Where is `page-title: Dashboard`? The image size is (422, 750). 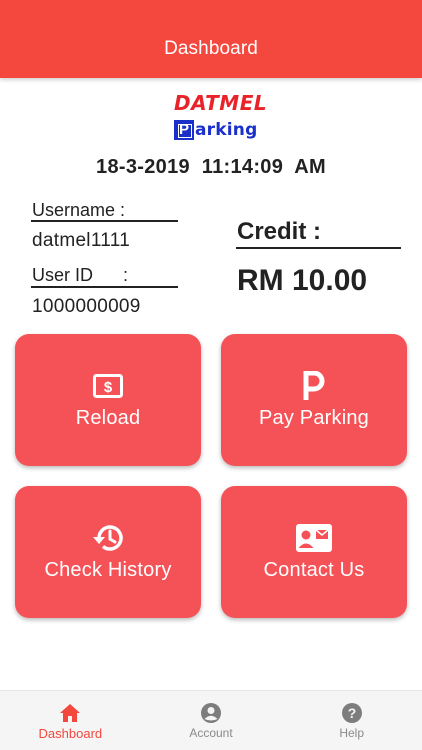 page-title: Dashboard is located at coordinates (211, 48).